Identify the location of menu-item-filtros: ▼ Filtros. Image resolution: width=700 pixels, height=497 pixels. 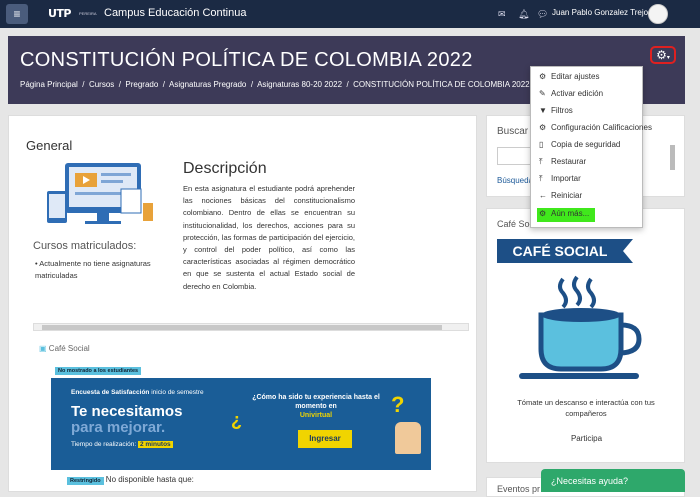
(556, 113).